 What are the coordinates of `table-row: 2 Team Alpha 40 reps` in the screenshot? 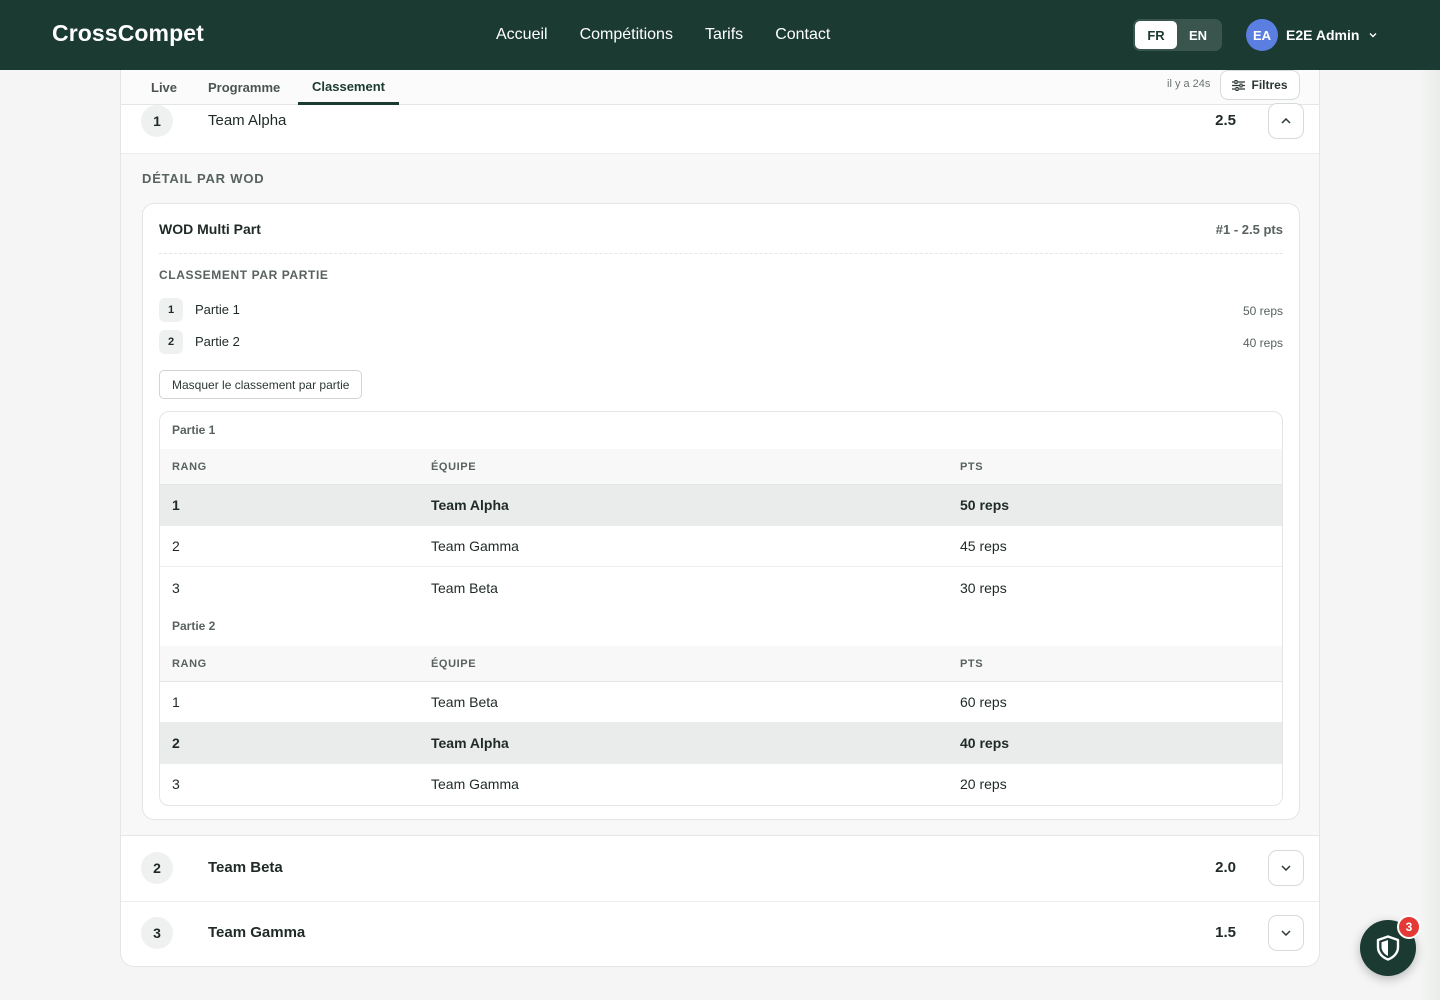 It's located at (721, 743).